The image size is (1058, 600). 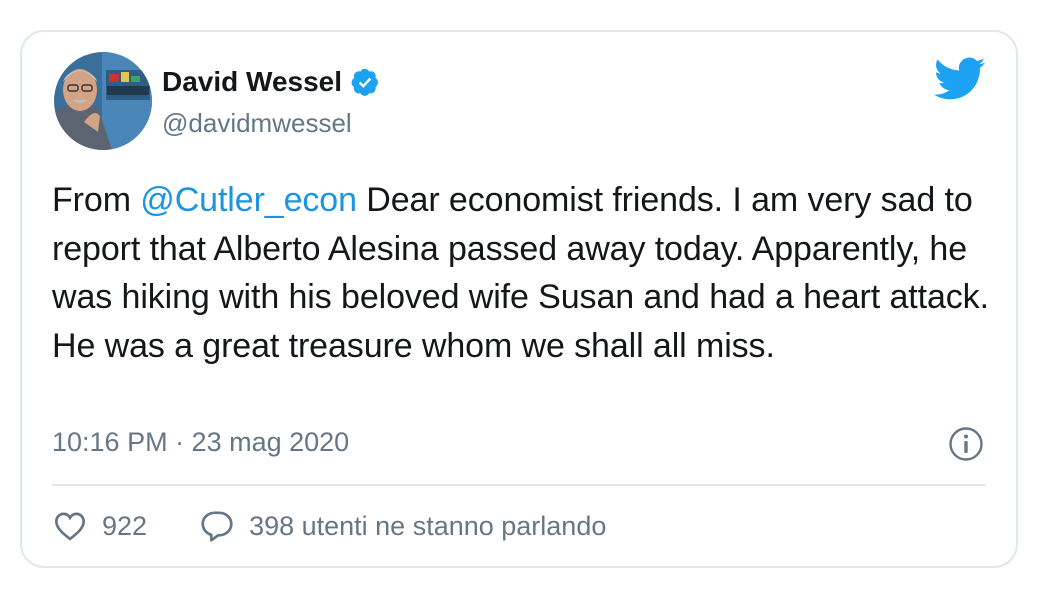 I want to click on tweet-prefix: From, so click(x=96, y=200).